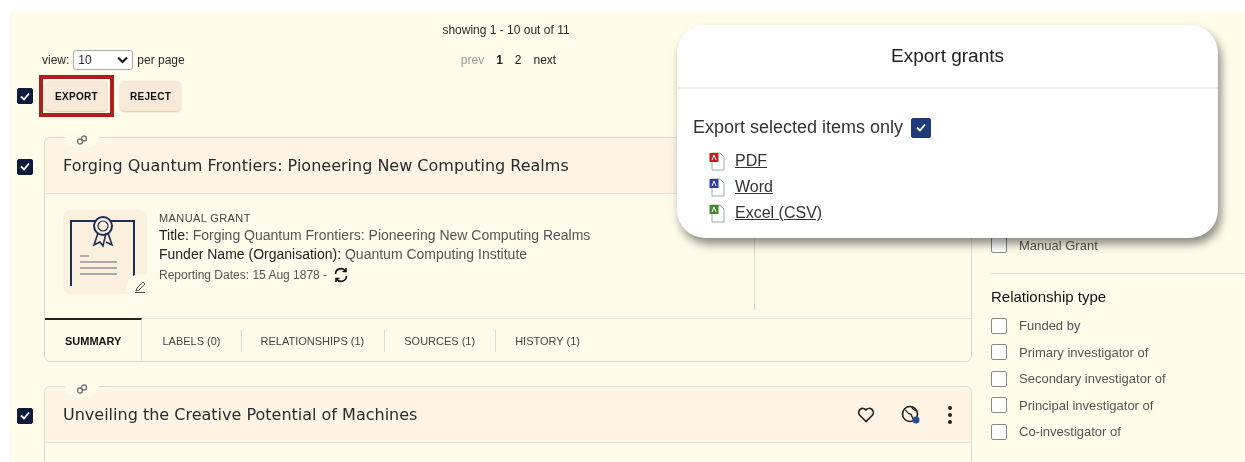  I want to click on action-button: REJECT, so click(150, 96).